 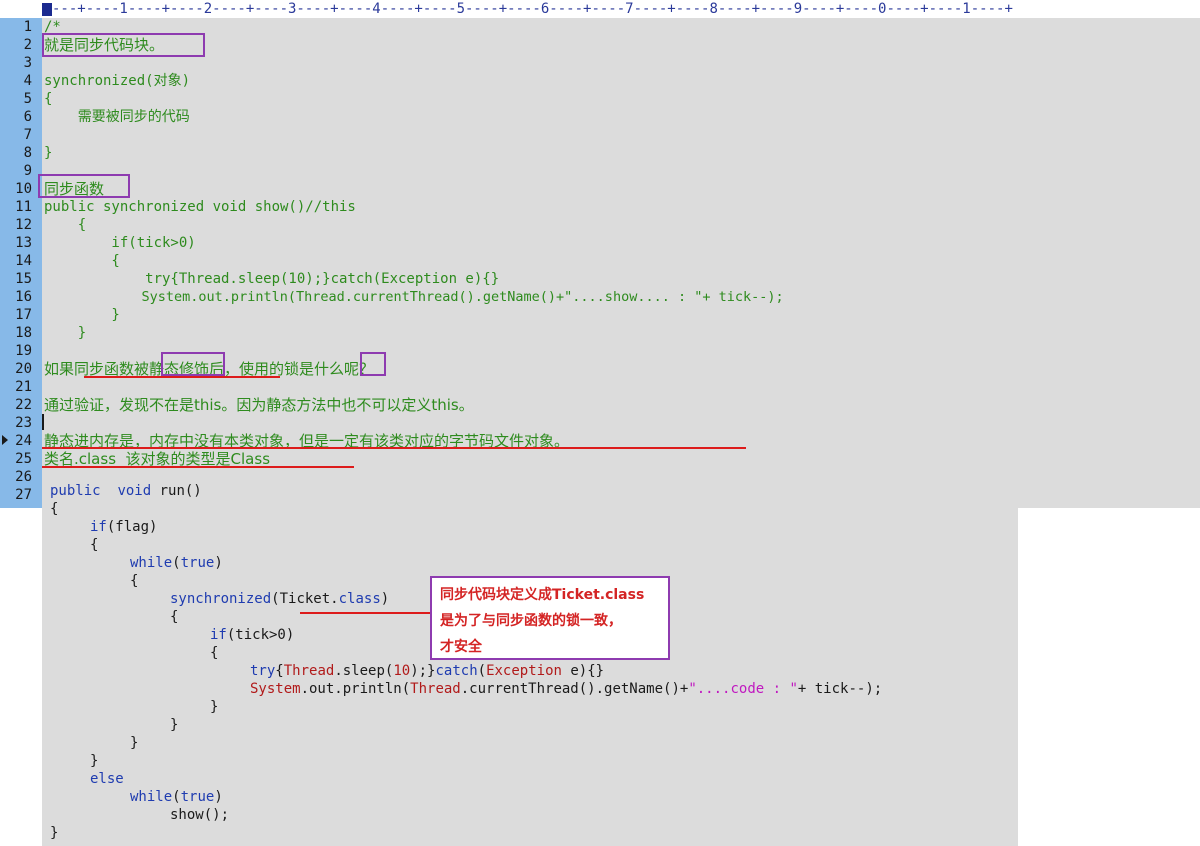 What do you see at coordinates (27, 27) in the screenshot?
I see `line-number: 1` at bounding box center [27, 27].